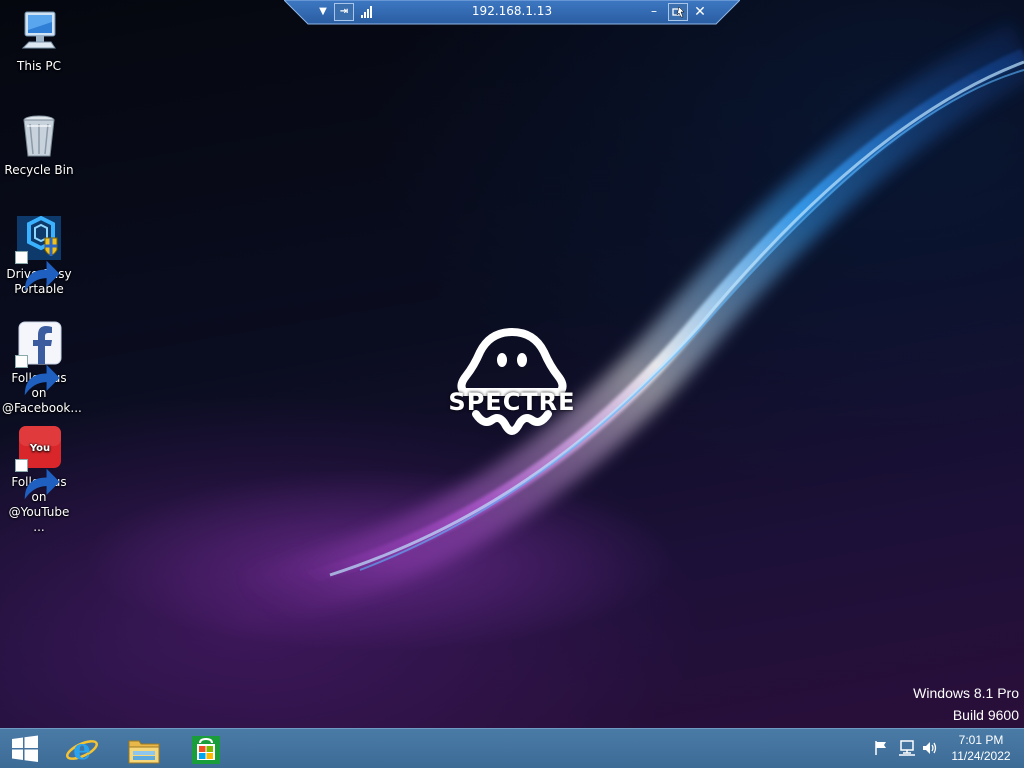 The image size is (1024, 768). Describe the element at coordinates (981, 748) in the screenshot. I see `taskbar-clock: 7:01 PM 11/24/2022` at that location.